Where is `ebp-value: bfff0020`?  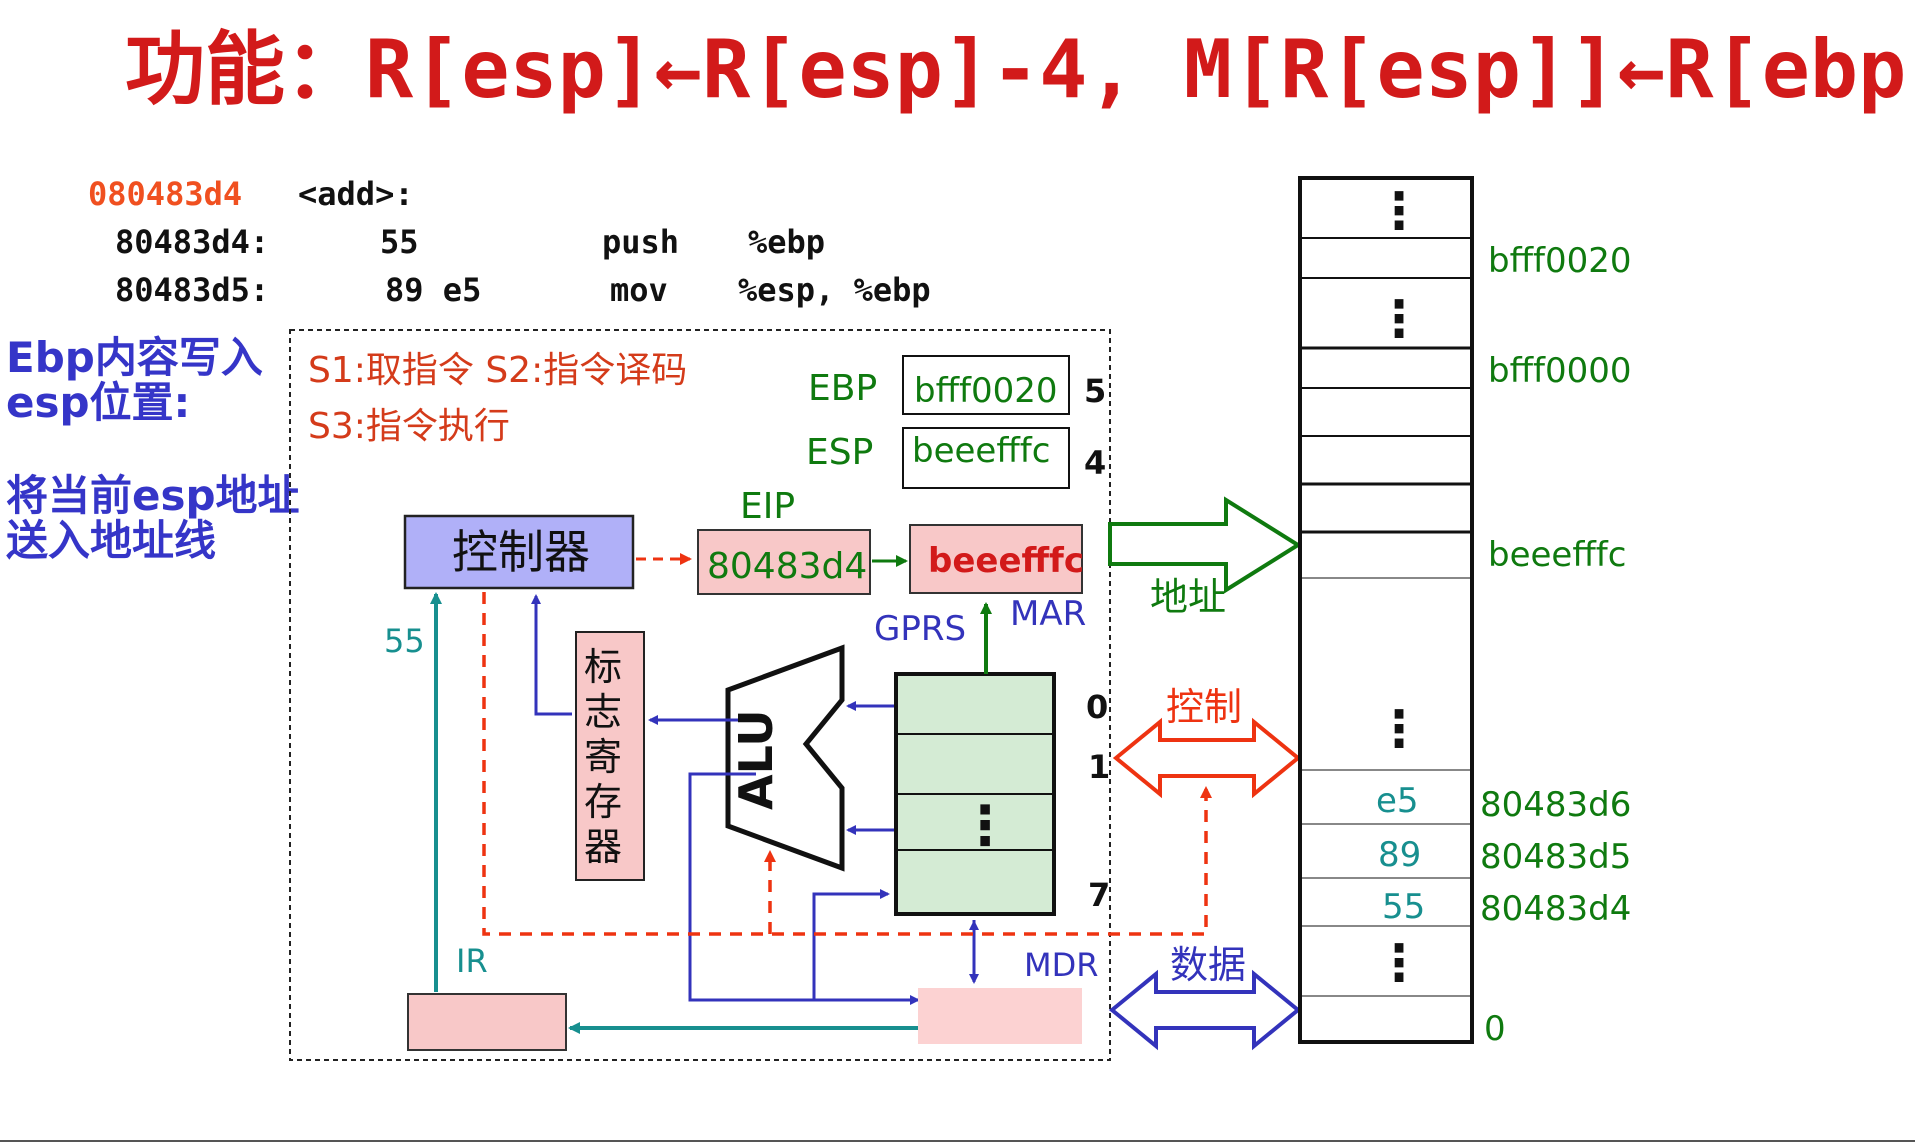 ebp-value: bfff0020 is located at coordinates (986, 391).